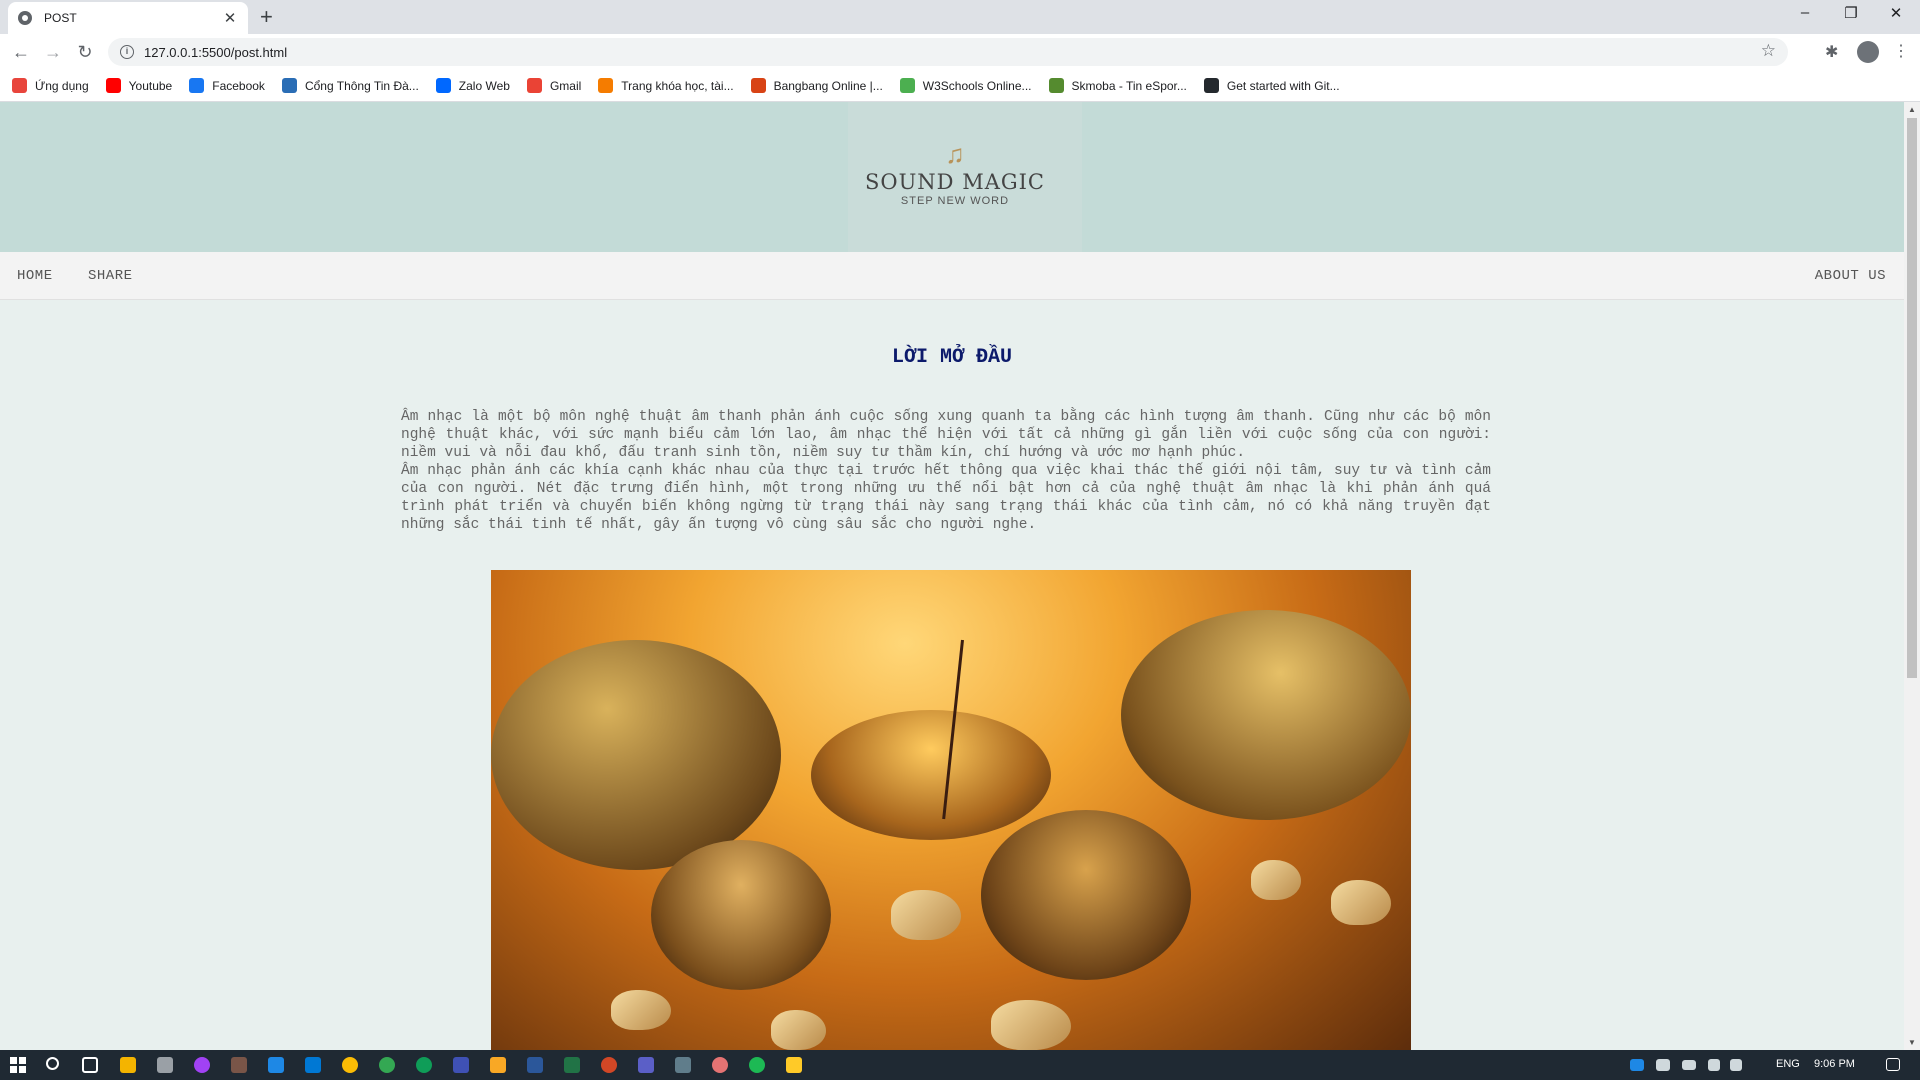 Image resolution: width=1920 pixels, height=1080 pixels. I want to click on windows-start-icon, so click(18, 1065).